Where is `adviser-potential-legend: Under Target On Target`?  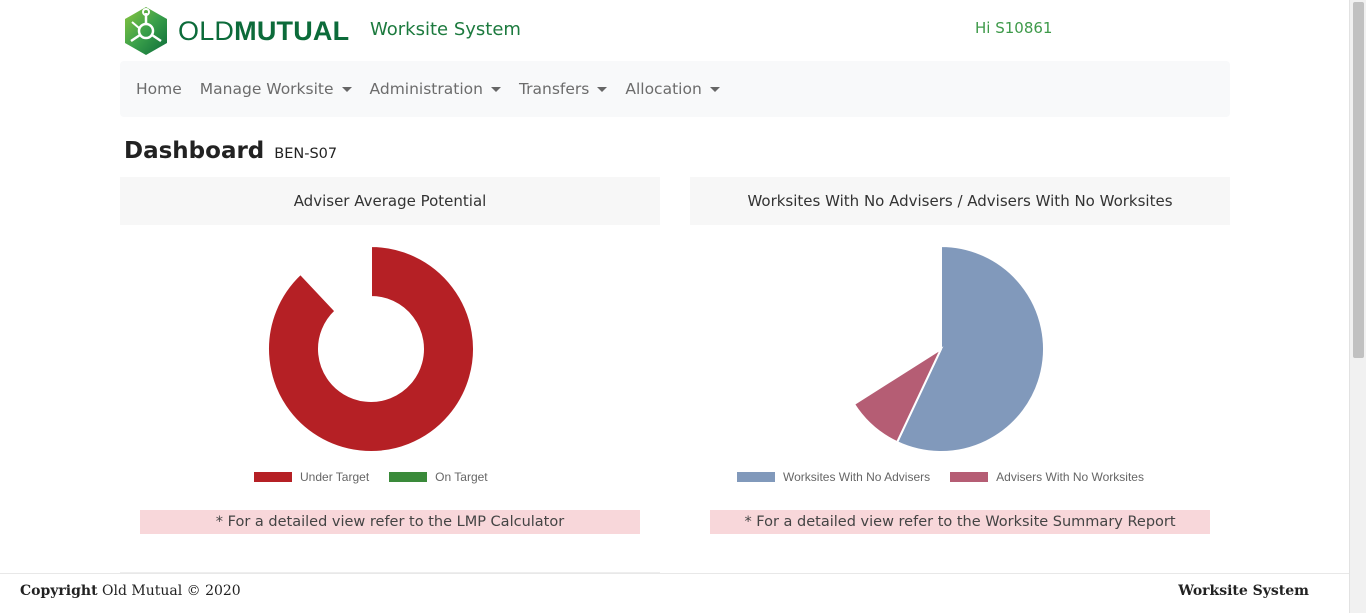
adviser-potential-legend: Under Target On Target is located at coordinates (381, 477).